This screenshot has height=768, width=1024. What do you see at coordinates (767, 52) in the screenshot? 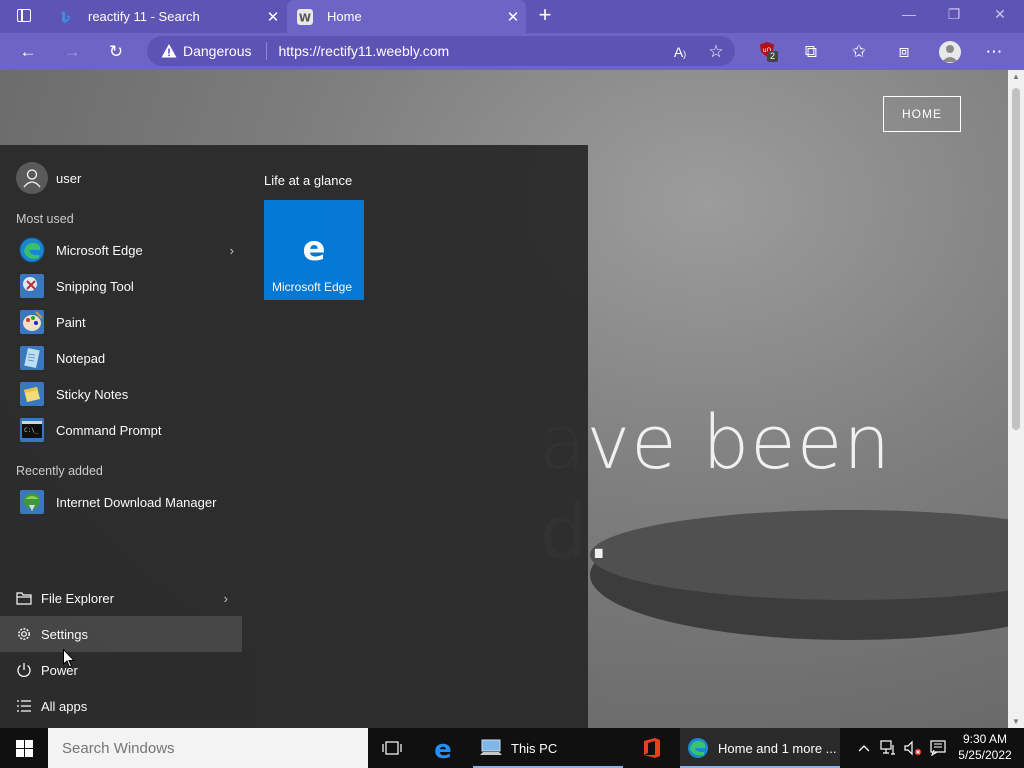
I see `ublock-icon: uO 2` at bounding box center [767, 52].